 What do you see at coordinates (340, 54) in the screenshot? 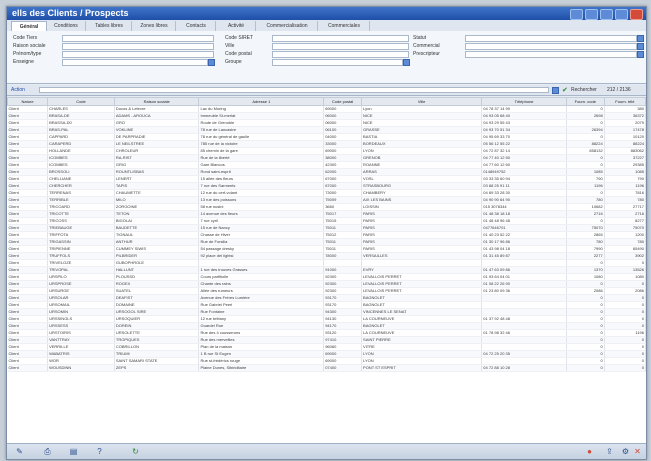
I see `code-postal-input` at bounding box center [340, 54].